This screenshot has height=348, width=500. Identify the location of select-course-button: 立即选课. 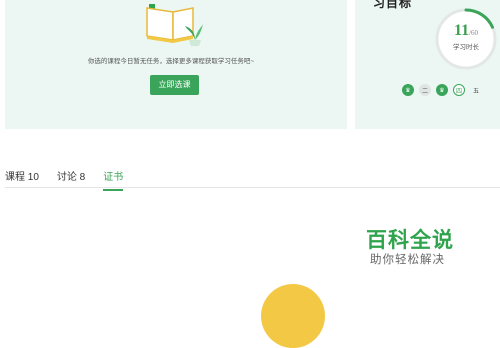
(174, 85).